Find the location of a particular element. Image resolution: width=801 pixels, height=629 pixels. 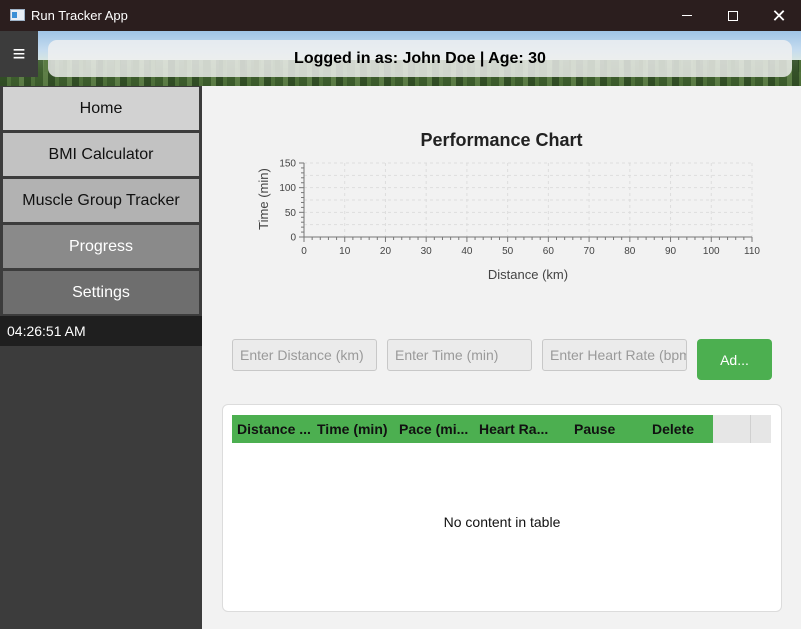

x-tick-label: 80 is located at coordinates (630, 251).